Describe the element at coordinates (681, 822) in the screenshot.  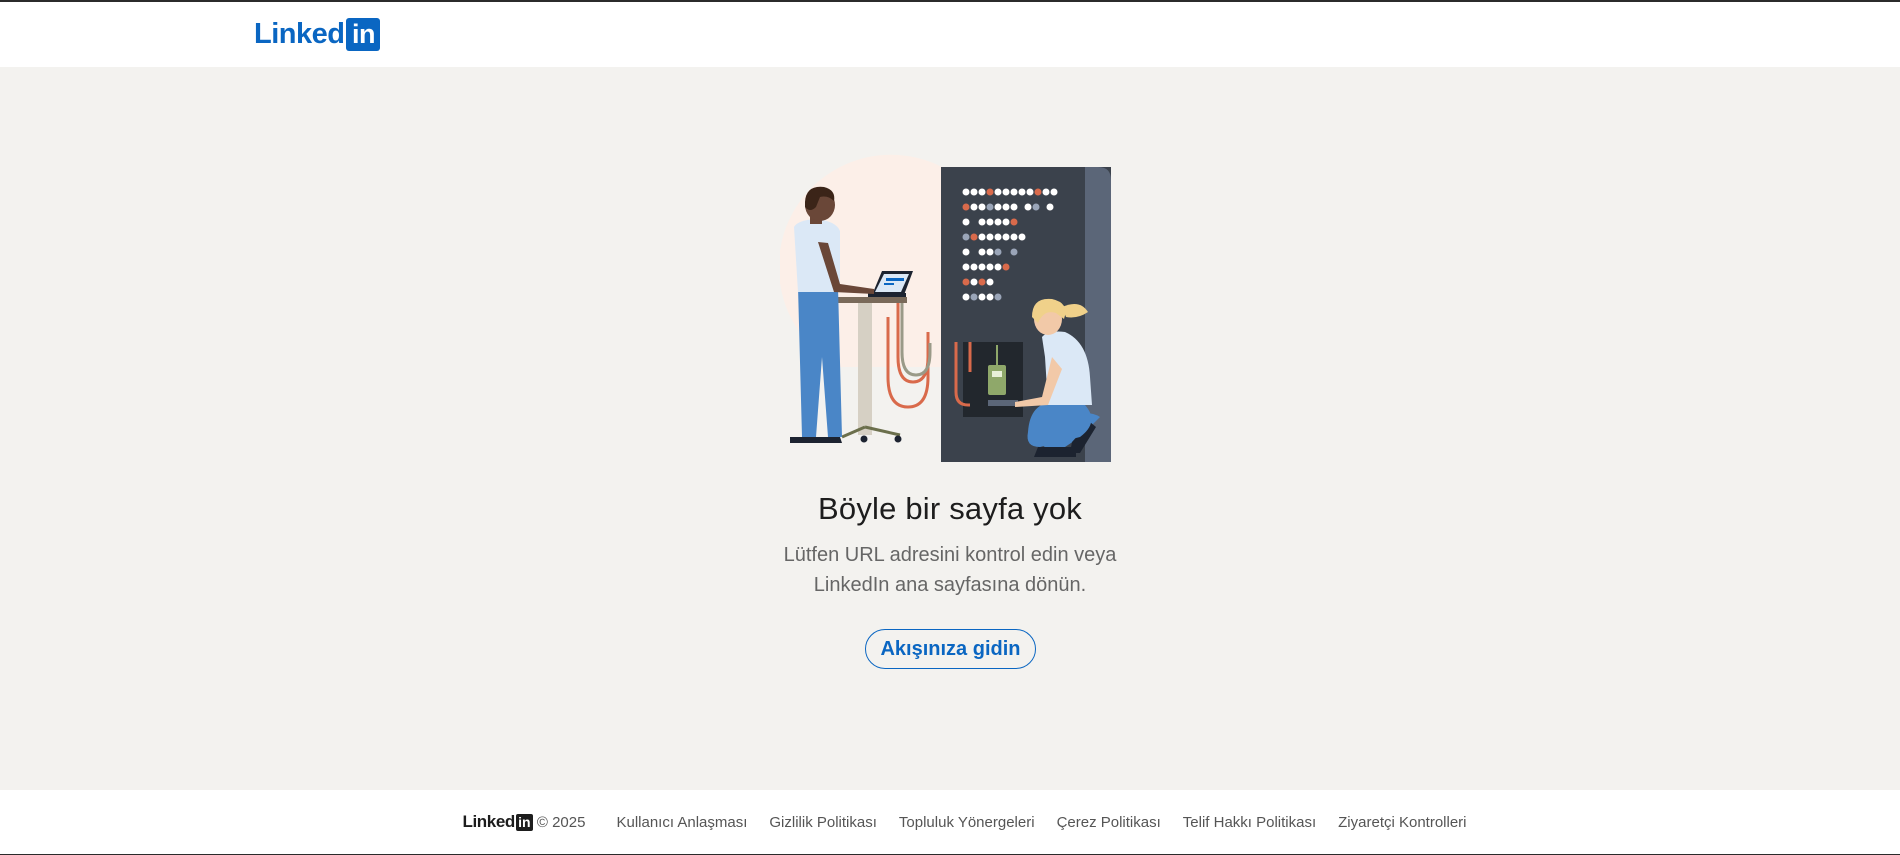
I see `footer-link-user-agreement: Kullanıcı Anlaşması` at that location.